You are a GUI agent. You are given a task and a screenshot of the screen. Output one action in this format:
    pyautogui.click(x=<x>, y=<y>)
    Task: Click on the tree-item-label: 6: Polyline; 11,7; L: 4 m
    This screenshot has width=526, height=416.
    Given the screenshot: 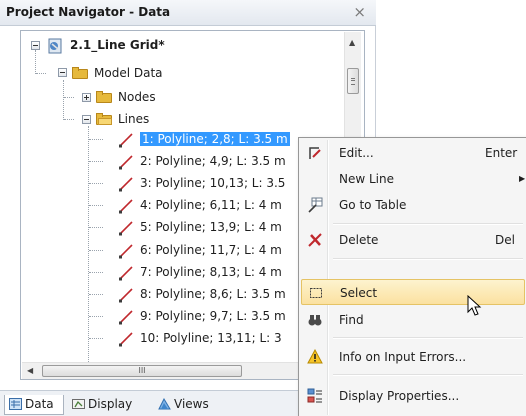 What is the action you would take?
    pyautogui.click(x=211, y=250)
    